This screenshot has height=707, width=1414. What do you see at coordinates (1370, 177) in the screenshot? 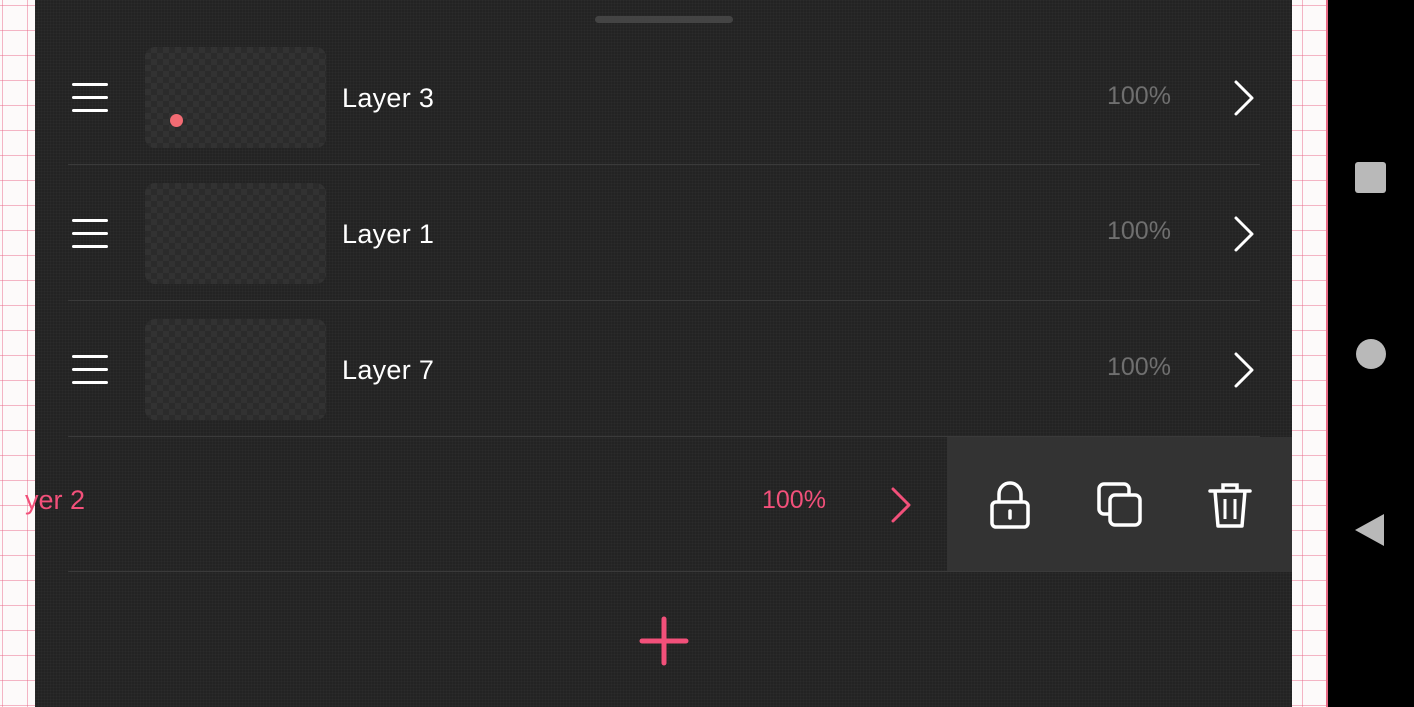
I see `recents-button` at bounding box center [1370, 177].